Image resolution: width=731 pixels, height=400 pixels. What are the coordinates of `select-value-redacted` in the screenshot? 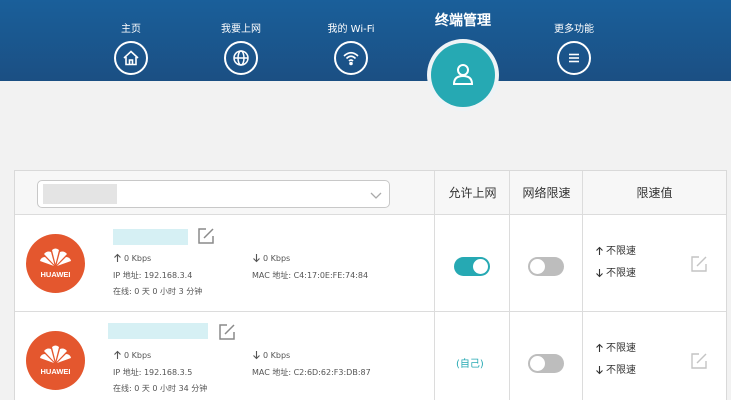 It's located at (80, 194).